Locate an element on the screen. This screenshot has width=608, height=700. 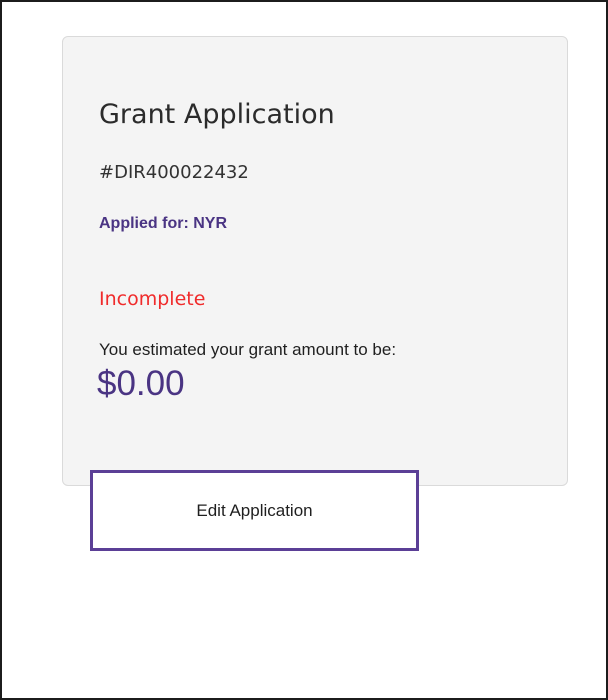
edit-application-button: Edit Application is located at coordinates (254, 510).